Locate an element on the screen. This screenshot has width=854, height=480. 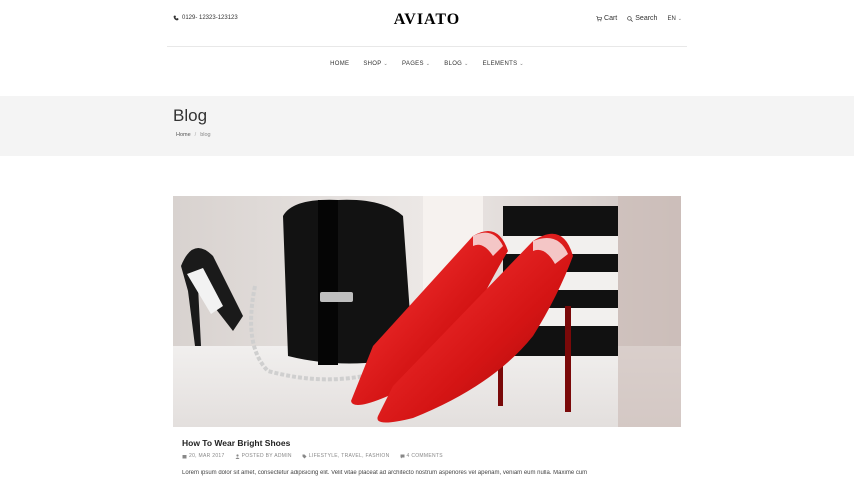
nav-item-pages: PAGES ⌄ is located at coordinates (416, 64).